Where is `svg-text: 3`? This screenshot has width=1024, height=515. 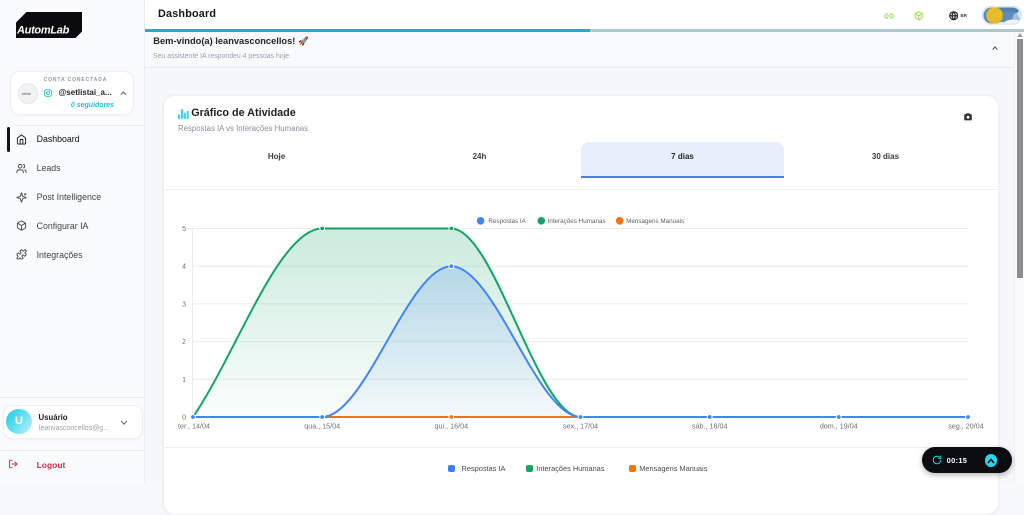
svg-text: 3 is located at coordinates (184, 304).